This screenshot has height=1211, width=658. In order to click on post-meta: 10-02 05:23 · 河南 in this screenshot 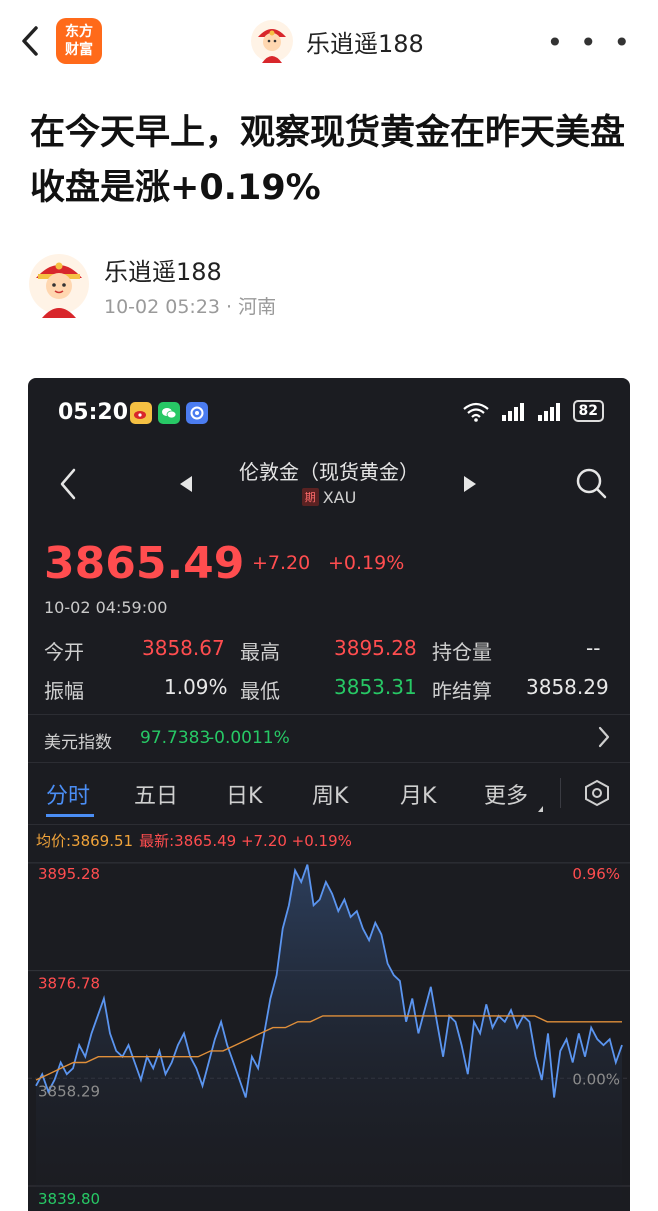, I will do `click(190, 307)`.